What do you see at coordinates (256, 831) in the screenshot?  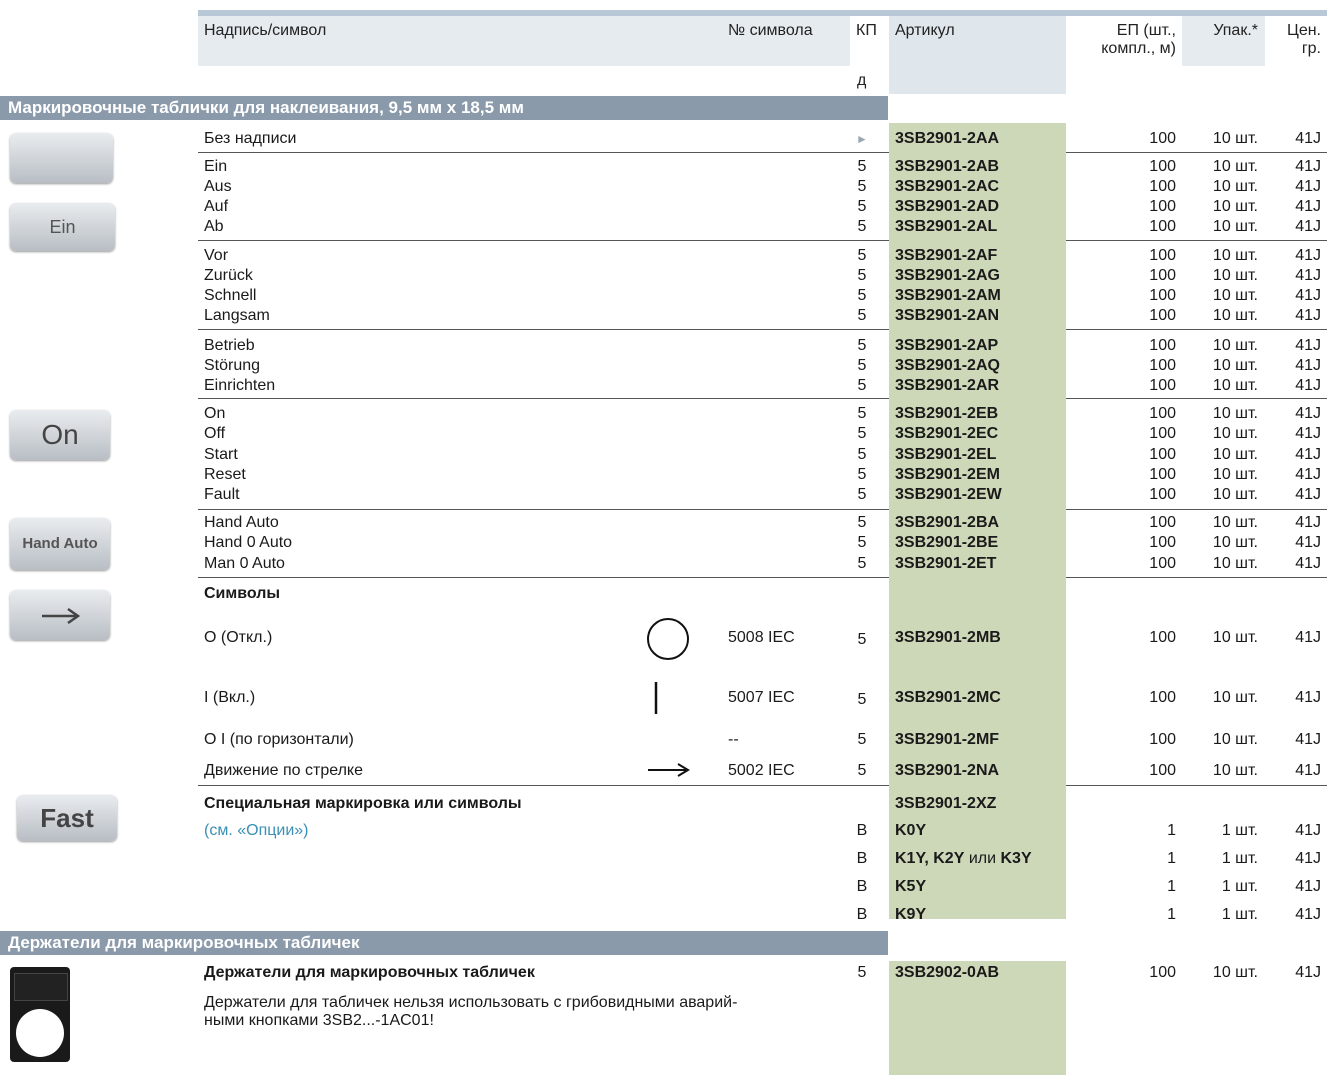 I see `options-link: (см. «Опции»)` at bounding box center [256, 831].